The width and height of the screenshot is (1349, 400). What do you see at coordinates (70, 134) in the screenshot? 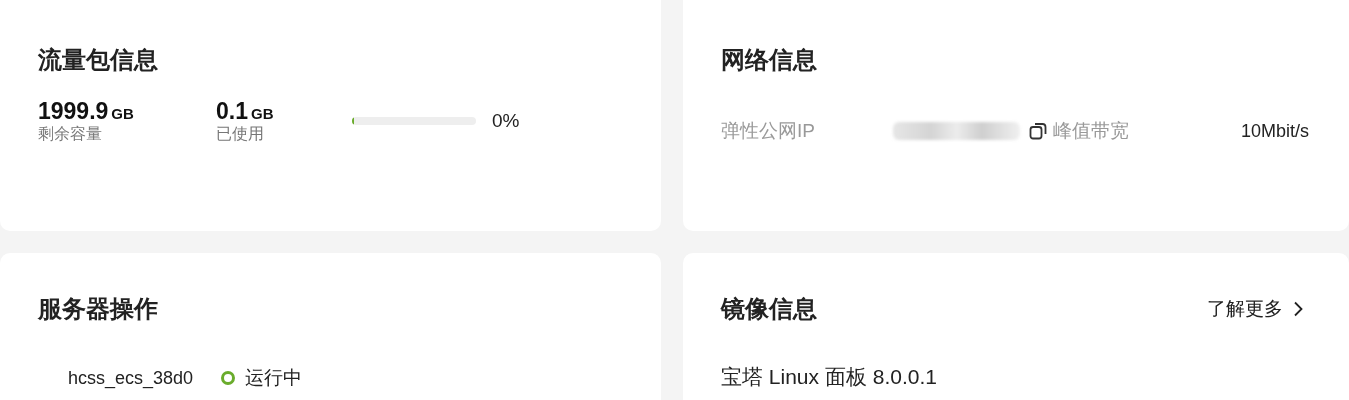
I see `stat-label: 剩余容量` at bounding box center [70, 134].